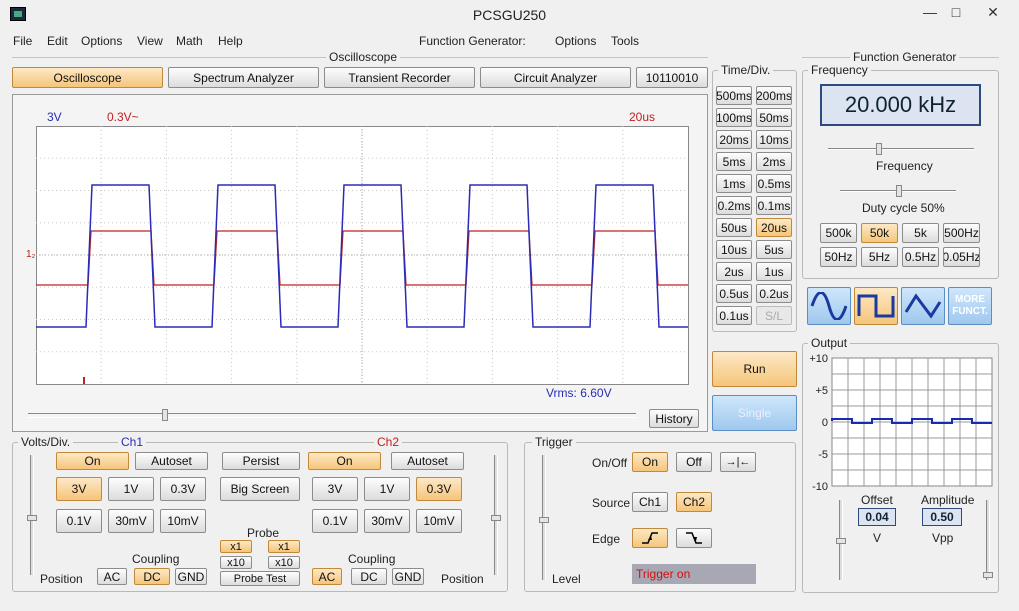 The image size is (1019, 611). What do you see at coordinates (734, 117) in the screenshot?
I see `timediv-100ms: 100ms` at bounding box center [734, 117].